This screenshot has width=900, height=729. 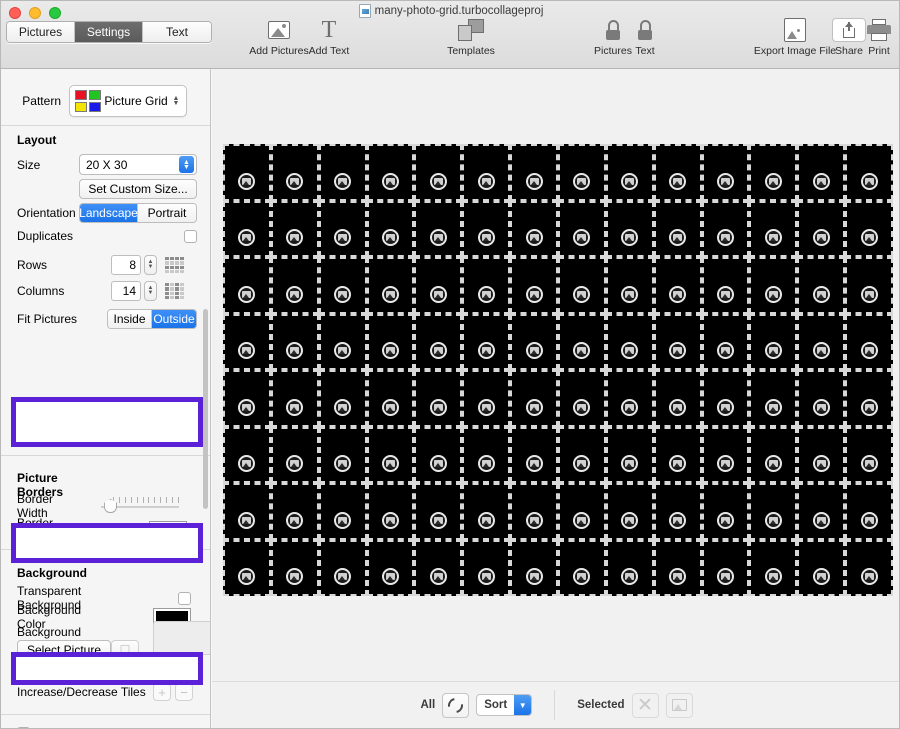 What do you see at coordinates (471, 37) in the screenshot?
I see `templates-button: Templates` at bounding box center [471, 37].